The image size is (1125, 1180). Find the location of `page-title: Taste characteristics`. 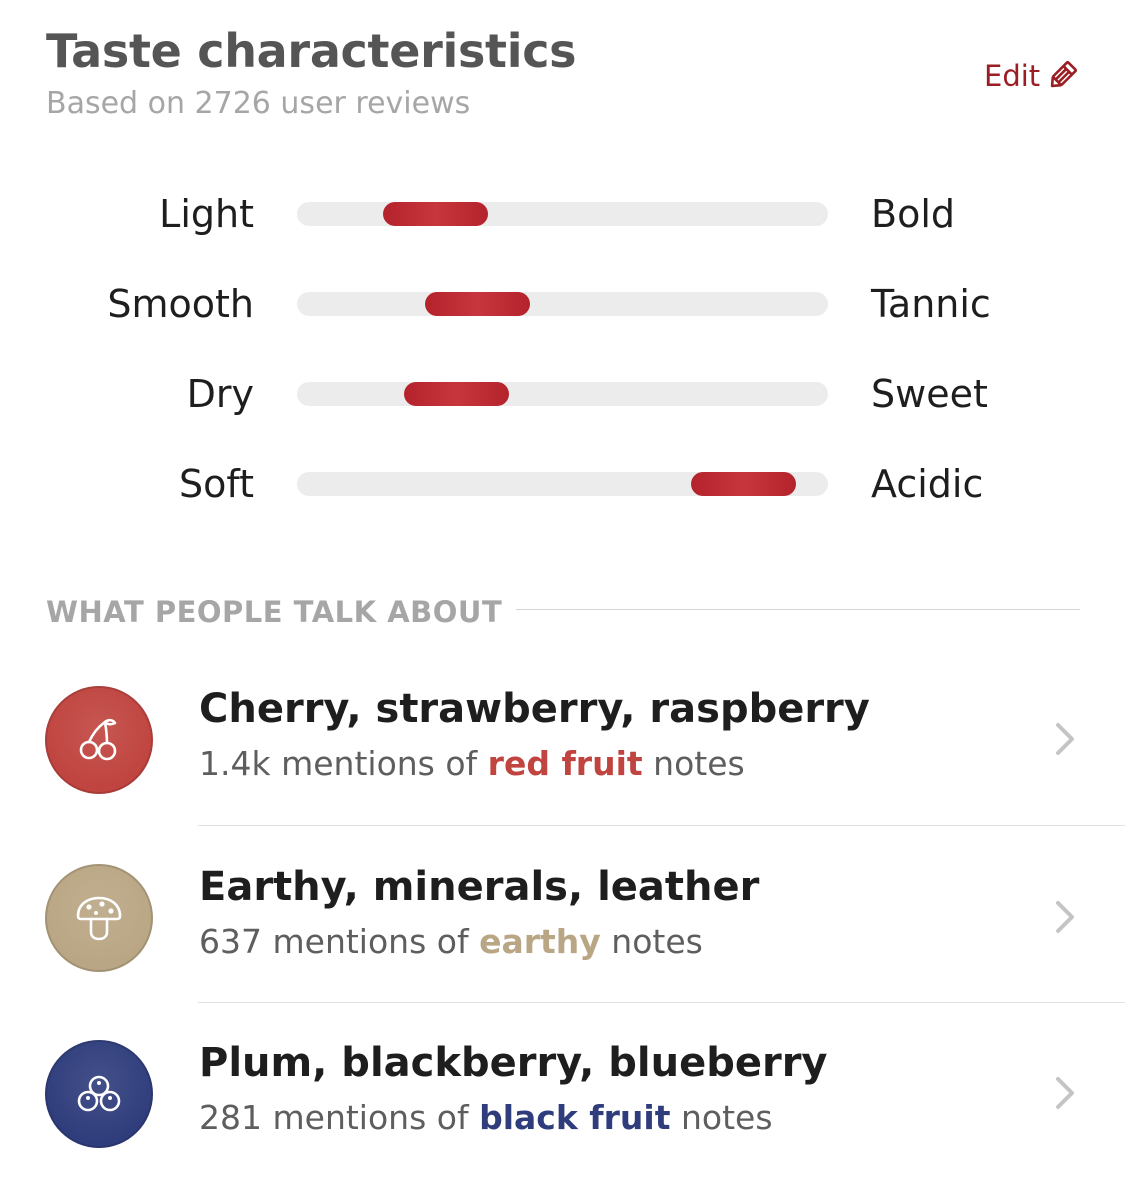

page-title: Taste characteristics is located at coordinates (311, 51).